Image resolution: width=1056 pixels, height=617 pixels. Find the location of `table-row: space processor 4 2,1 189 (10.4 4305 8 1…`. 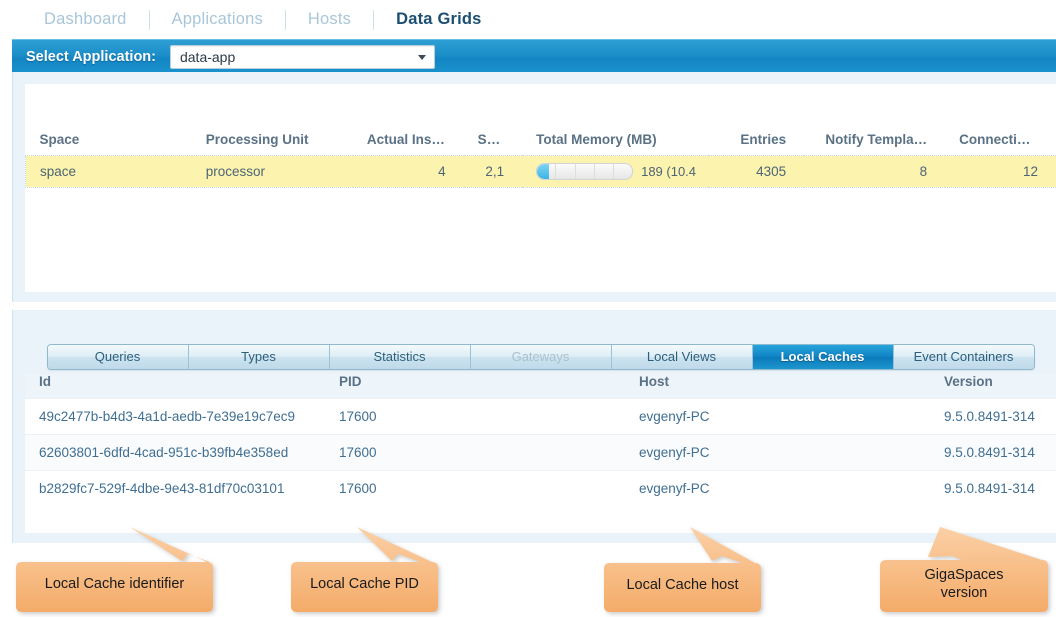

table-row: space processor 4 2,1 189 (10.4 4305 8 1… is located at coordinates (540, 171).